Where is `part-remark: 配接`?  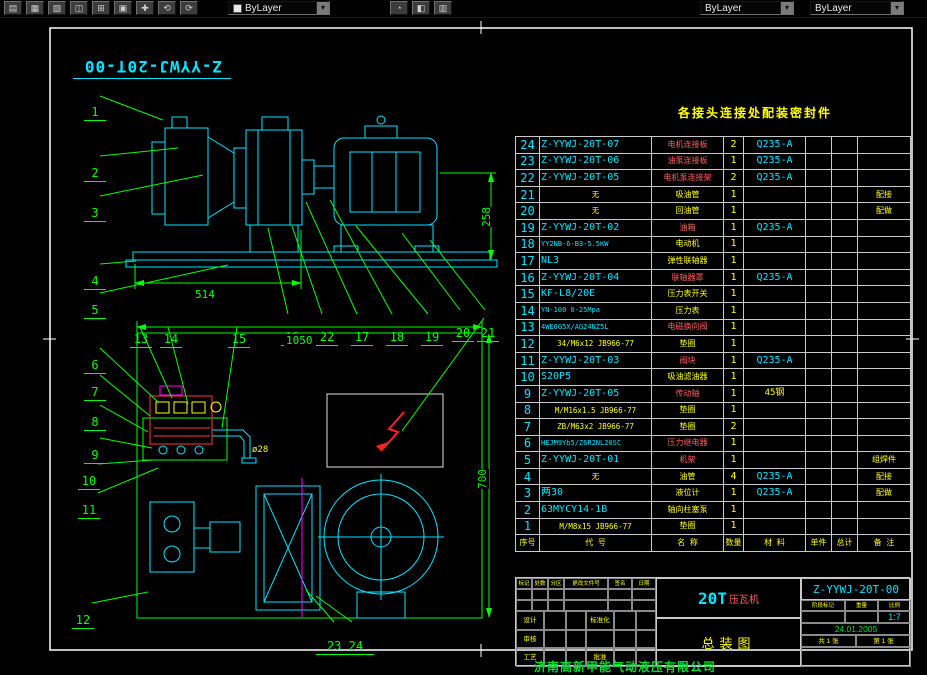 part-remark: 配接 is located at coordinates (884, 194).